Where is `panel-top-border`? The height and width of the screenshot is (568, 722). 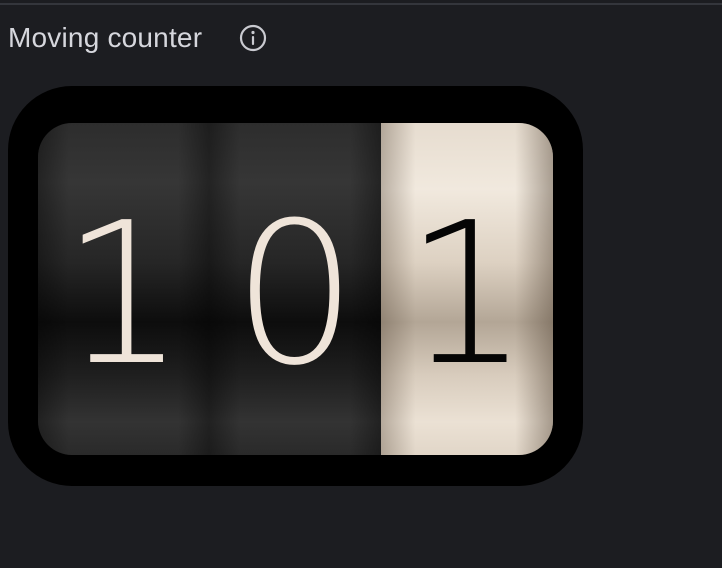 panel-top-border is located at coordinates (361, 4).